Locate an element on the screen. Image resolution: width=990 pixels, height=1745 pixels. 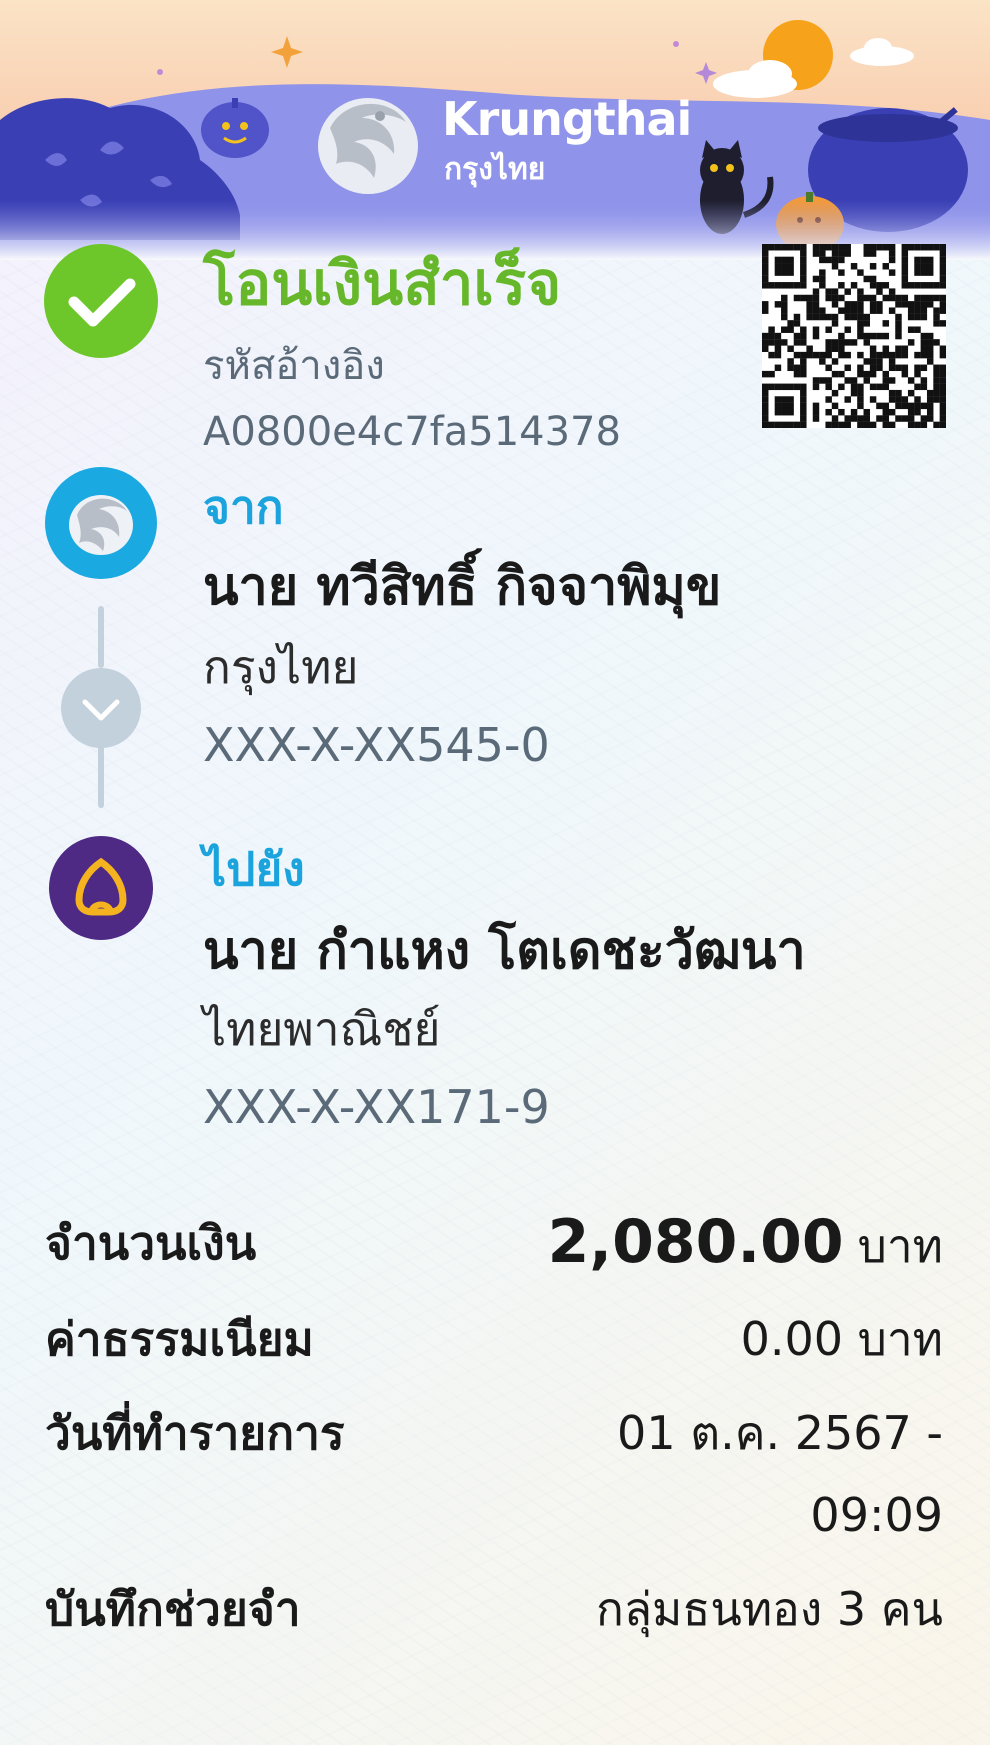
brand-name-th: กรุงไทย is located at coordinates (495, 169).